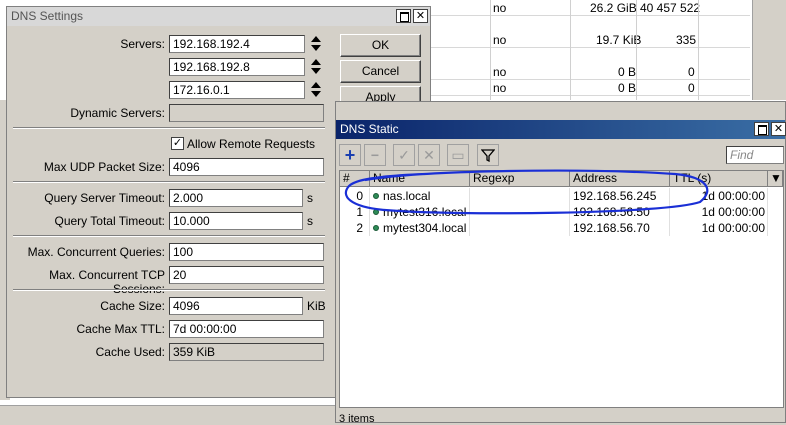 Image resolution: width=786 pixels, height=425 pixels. What do you see at coordinates (117, 113) in the screenshot?
I see `dynamic-servers-label: Dynamic Servers:` at bounding box center [117, 113].